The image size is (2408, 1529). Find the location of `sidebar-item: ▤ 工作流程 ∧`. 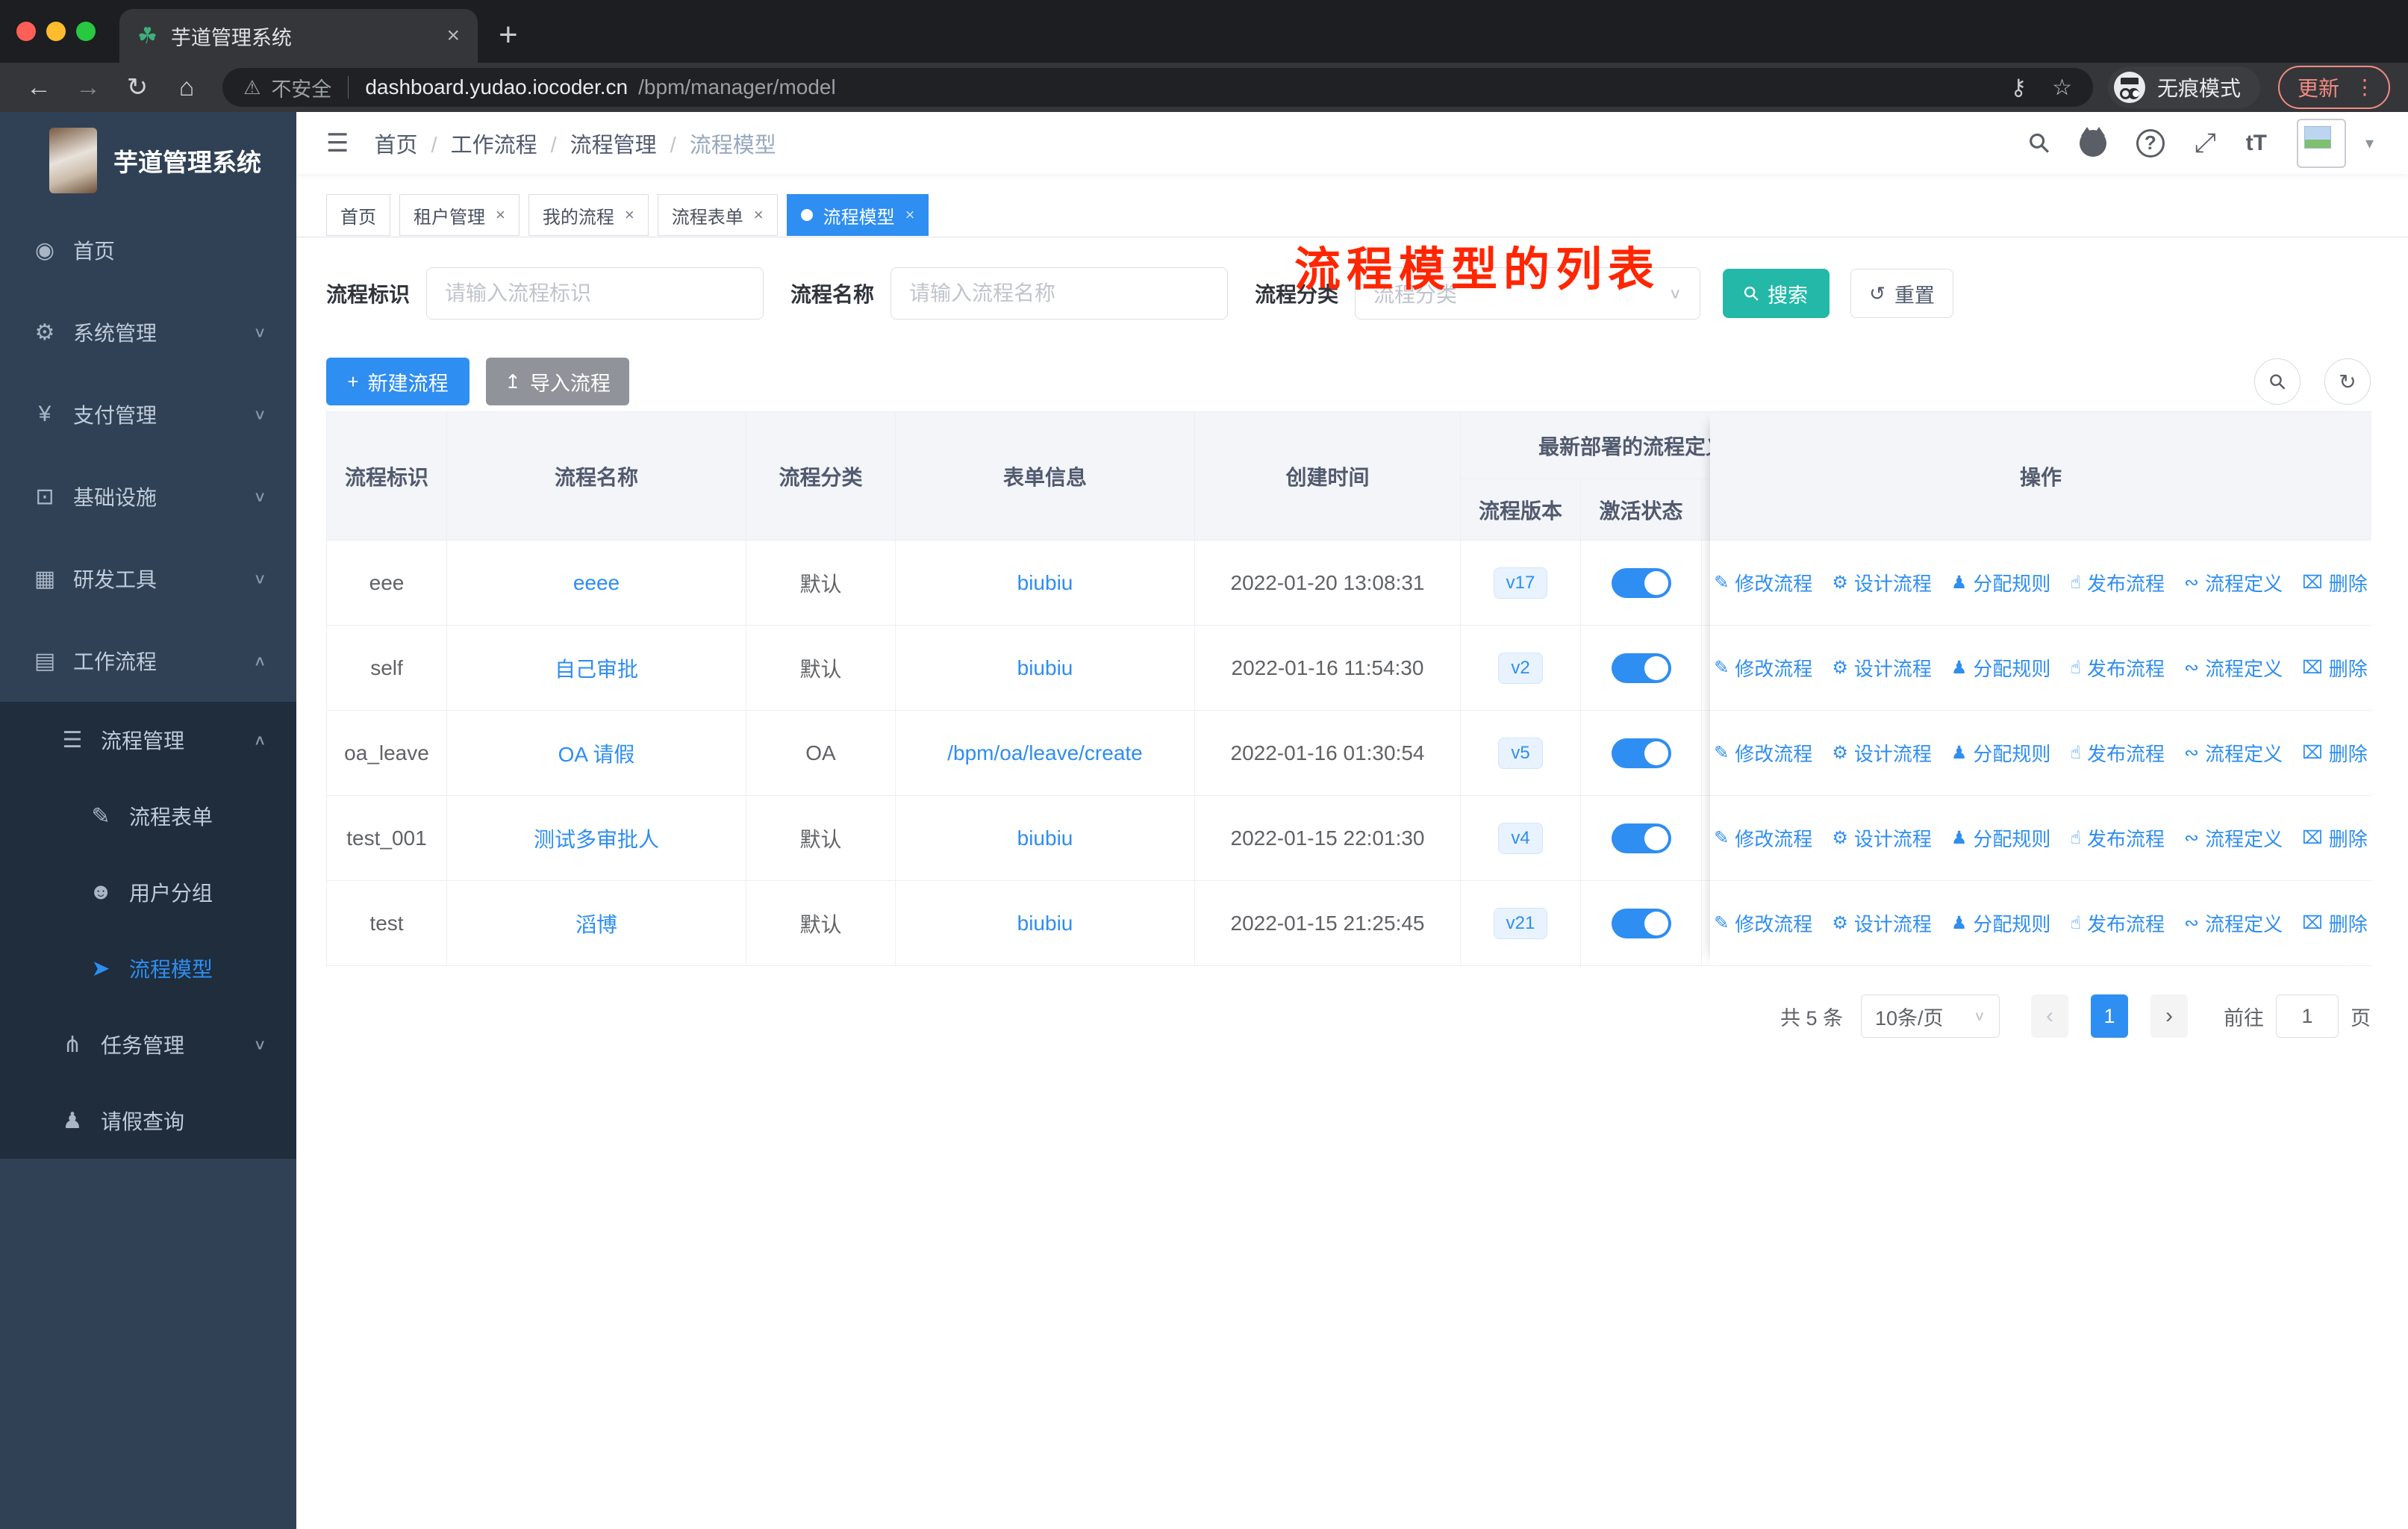

sidebar-item: ▤ 工作流程 ∧ is located at coordinates (148, 661).